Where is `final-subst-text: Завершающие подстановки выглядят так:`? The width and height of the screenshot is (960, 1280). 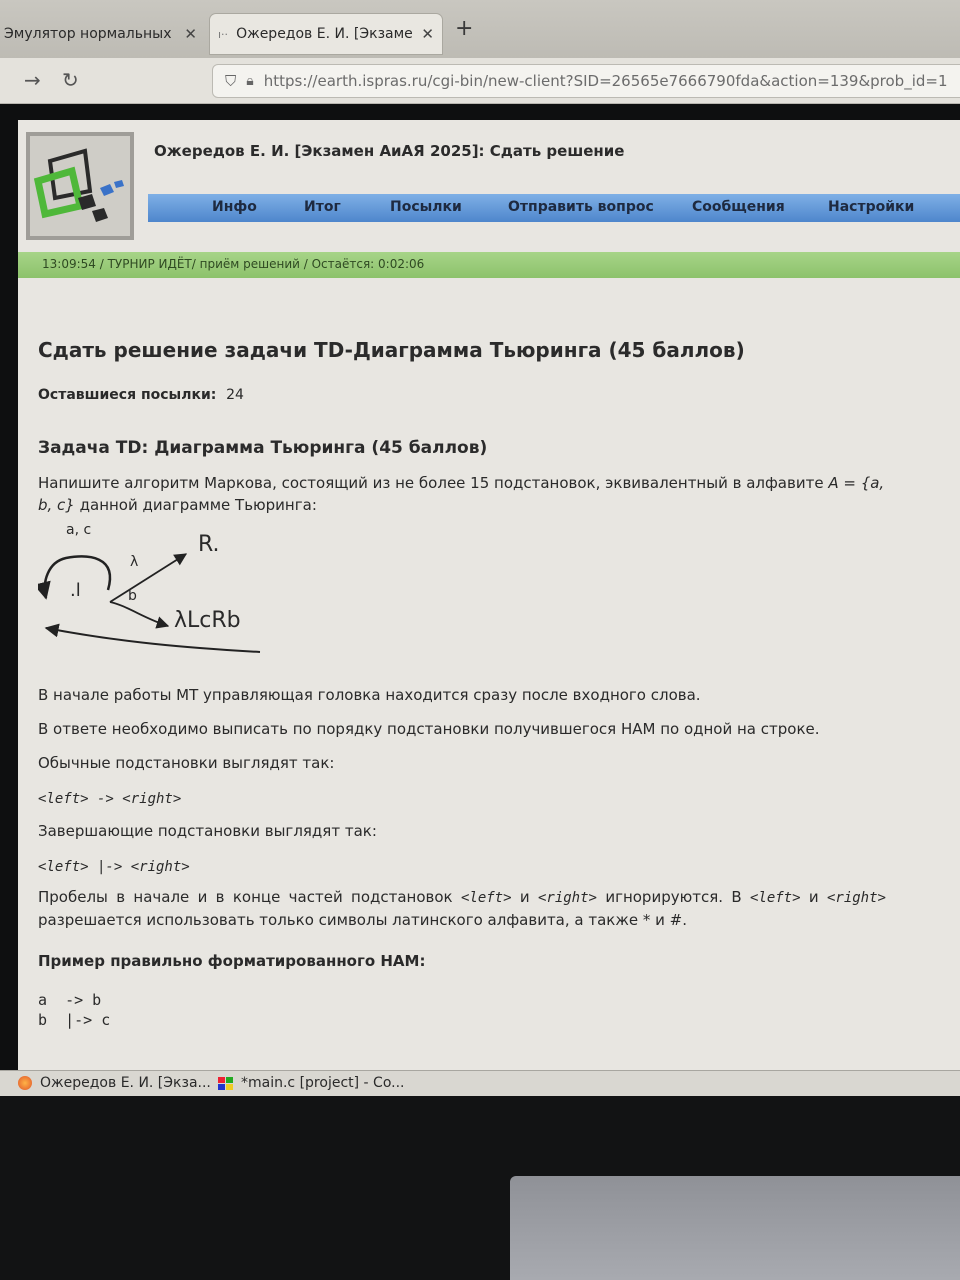
final-subst-text: Завершающие подстановки выглядят так: is located at coordinates (207, 831).